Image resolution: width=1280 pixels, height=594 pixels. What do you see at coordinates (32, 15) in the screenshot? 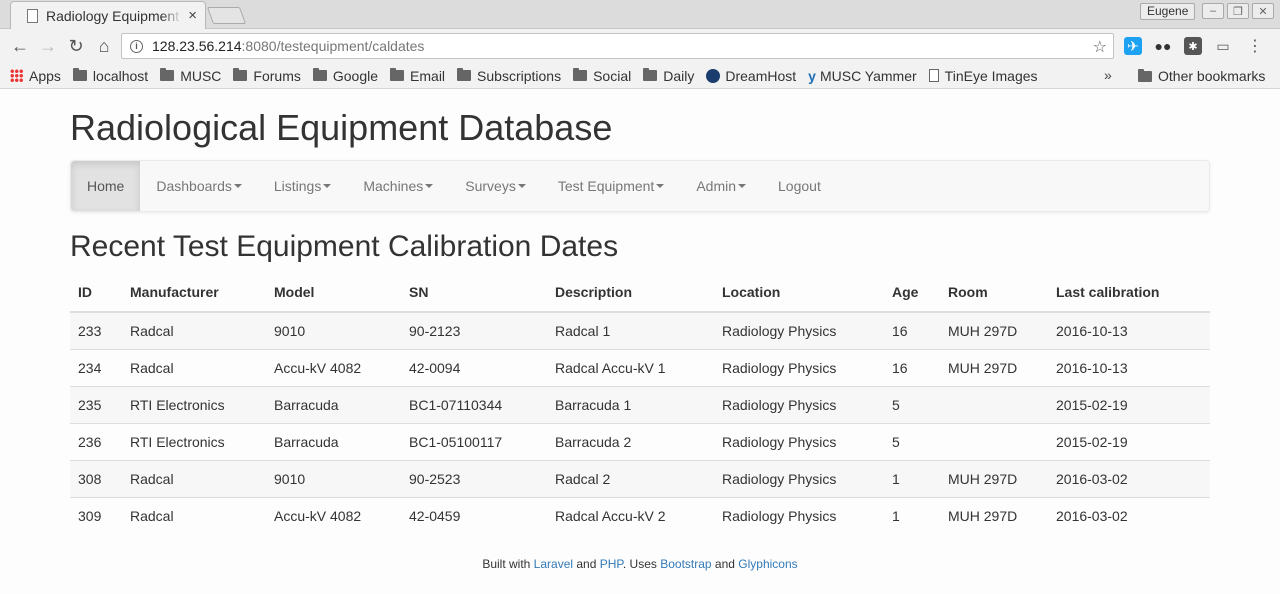
I see `page-icon` at bounding box center [32, 15].